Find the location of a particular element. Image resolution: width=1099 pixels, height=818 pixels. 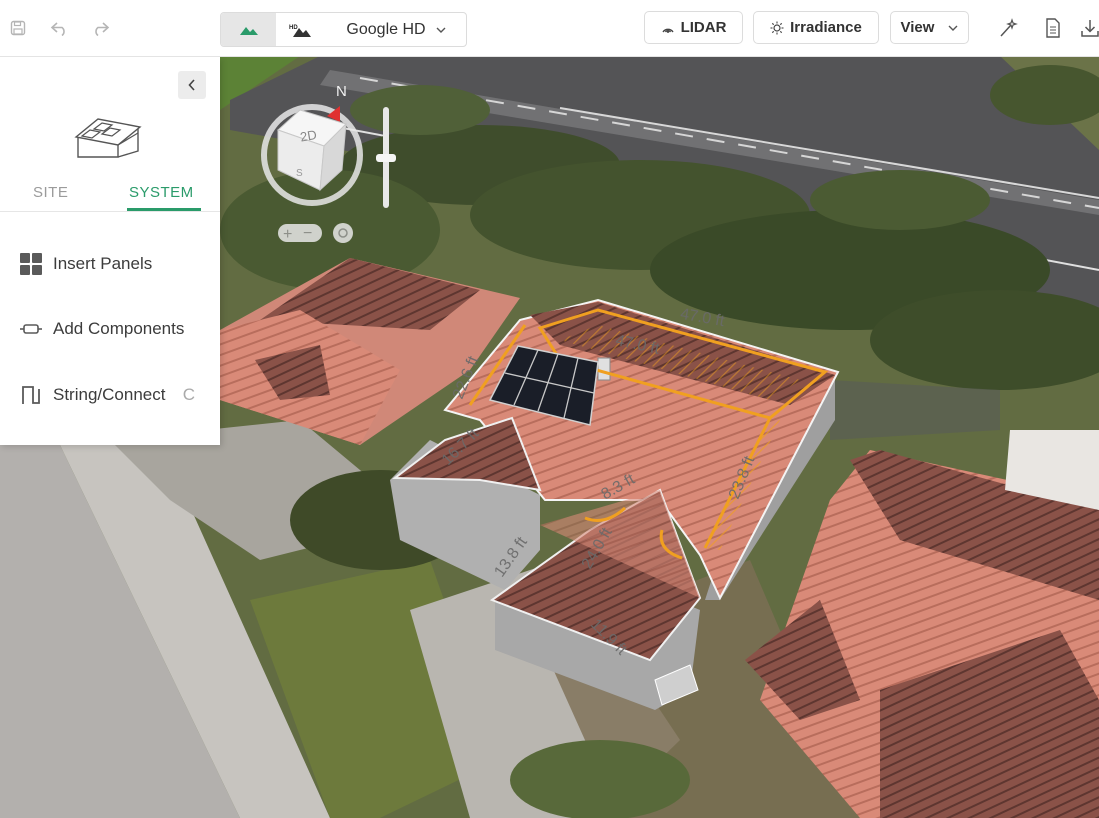

chevron-left-icon is located at coordinates (191, 85).